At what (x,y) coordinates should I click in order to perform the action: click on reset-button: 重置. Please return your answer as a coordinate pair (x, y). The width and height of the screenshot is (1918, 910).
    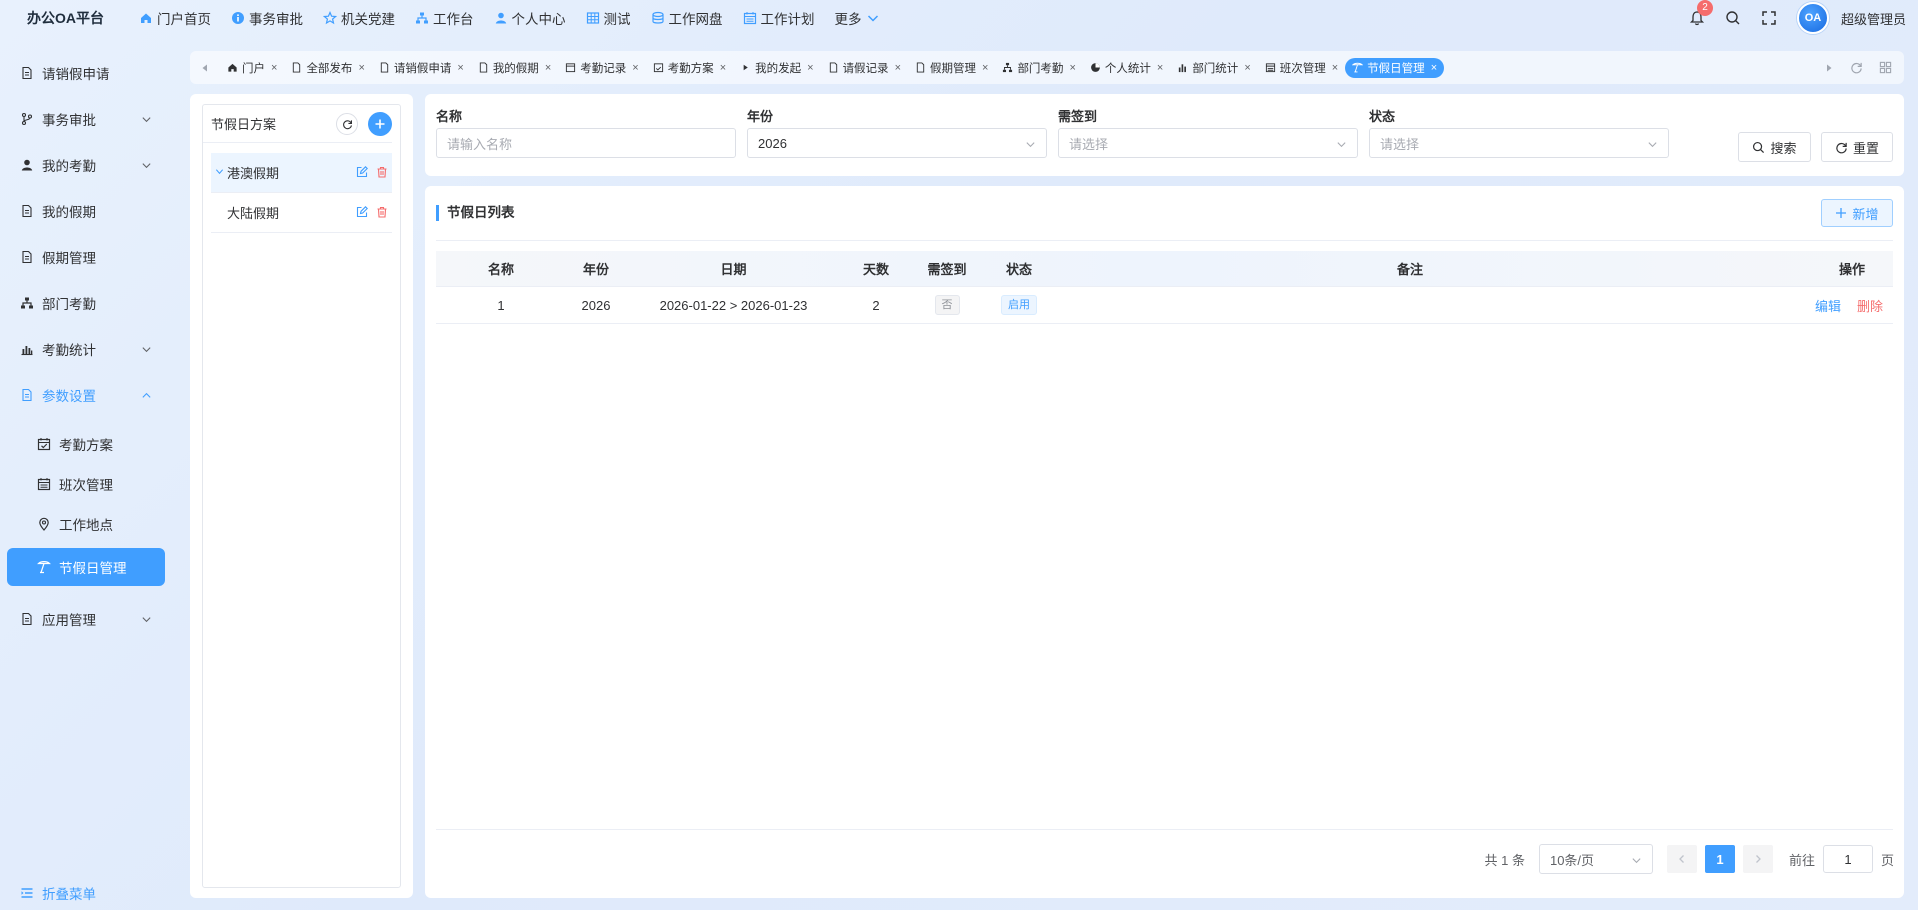
    Looking at the image, I should click on (1857, 147).